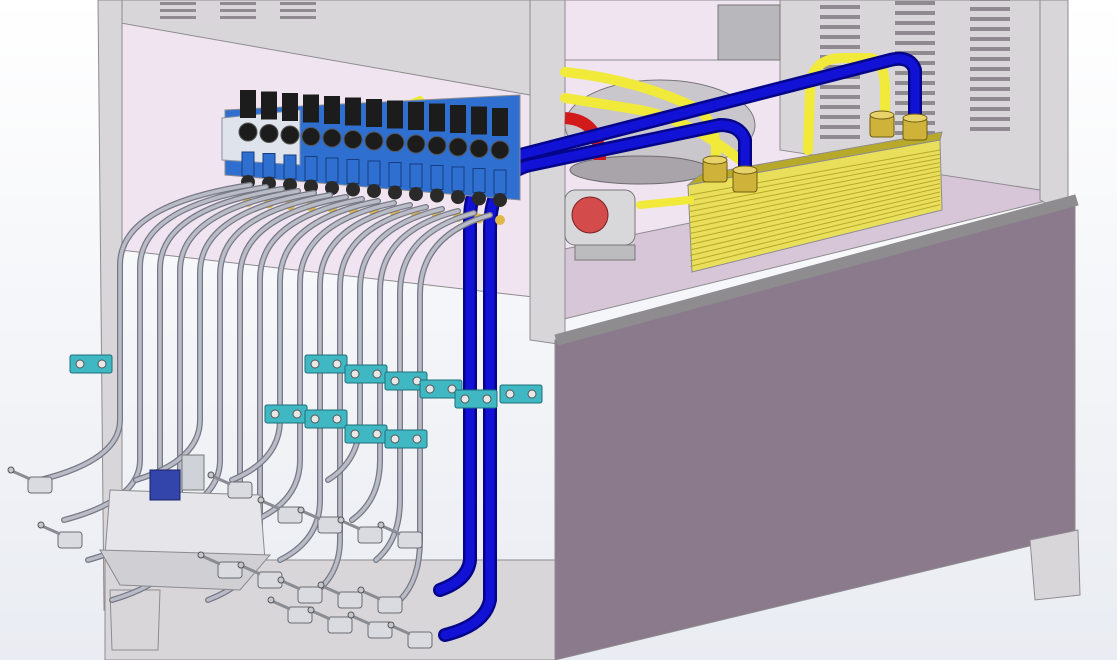 This screenshot has width=1117, height=660. What do you see at coordinates (500, 220) in the screenshot?
I see `port-ring` at bounding box center [500, 220].